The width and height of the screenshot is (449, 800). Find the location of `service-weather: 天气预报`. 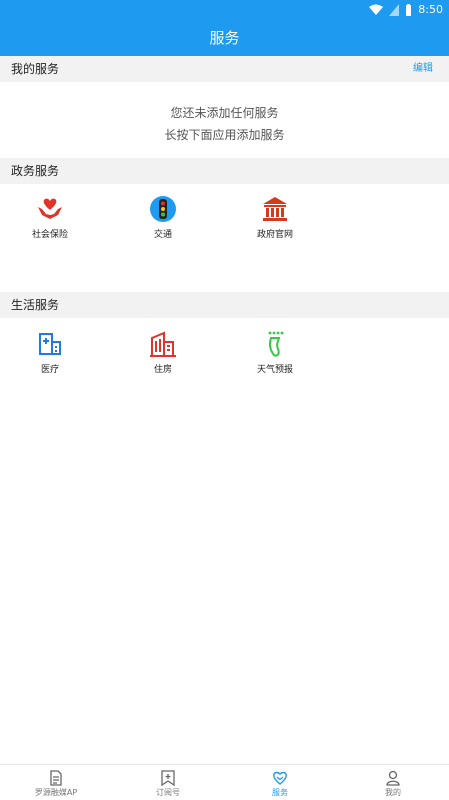

service-weather: 天气预报 is located at coordinates (275, 352).